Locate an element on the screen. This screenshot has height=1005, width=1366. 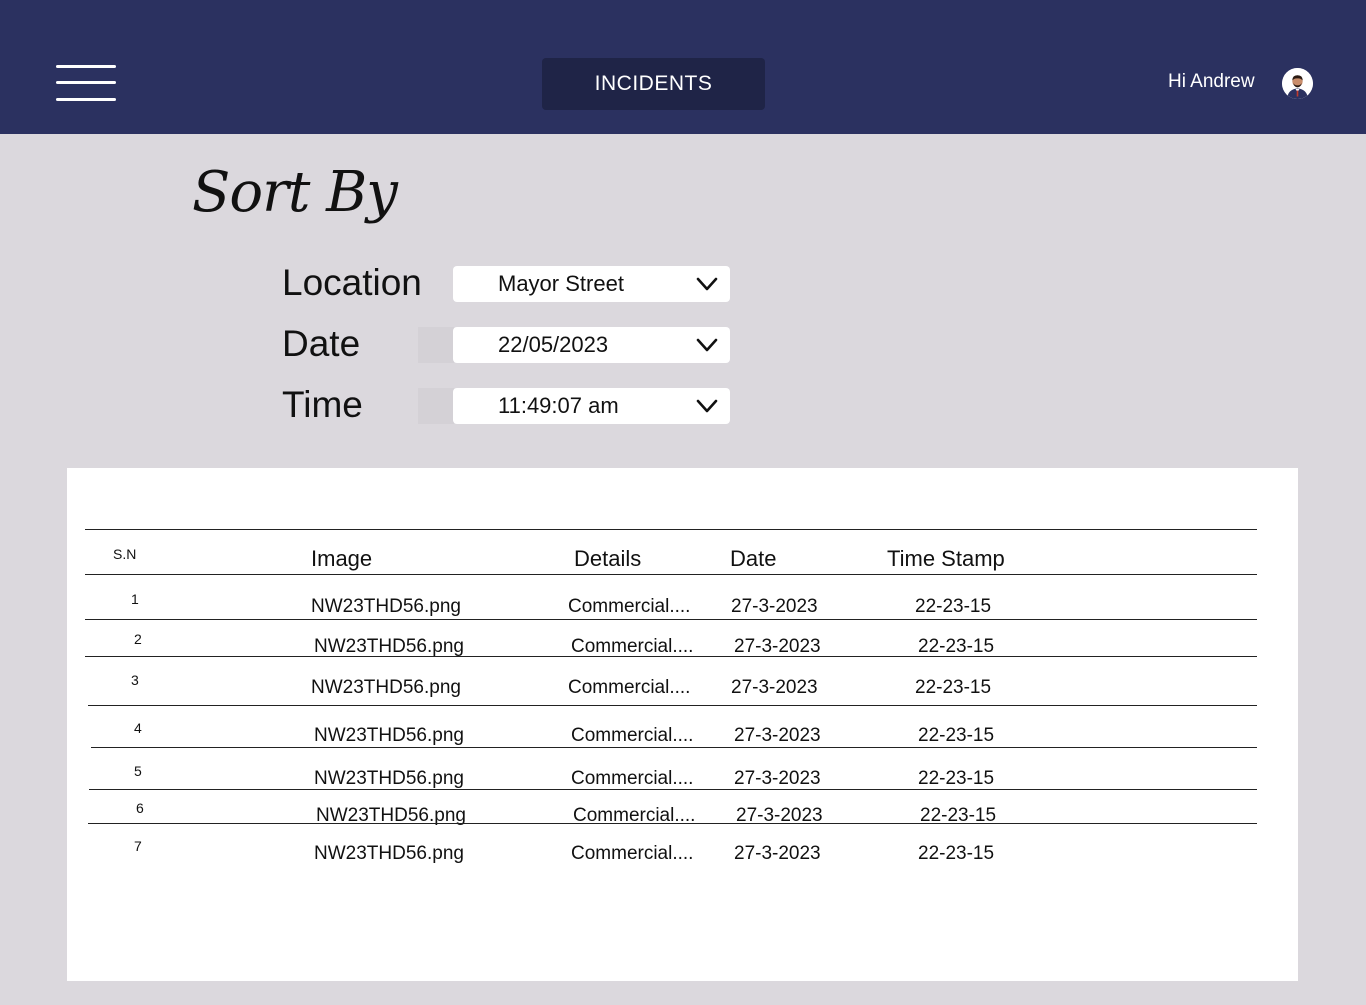
row-sn: 3 is located at coordinates (135, 680).